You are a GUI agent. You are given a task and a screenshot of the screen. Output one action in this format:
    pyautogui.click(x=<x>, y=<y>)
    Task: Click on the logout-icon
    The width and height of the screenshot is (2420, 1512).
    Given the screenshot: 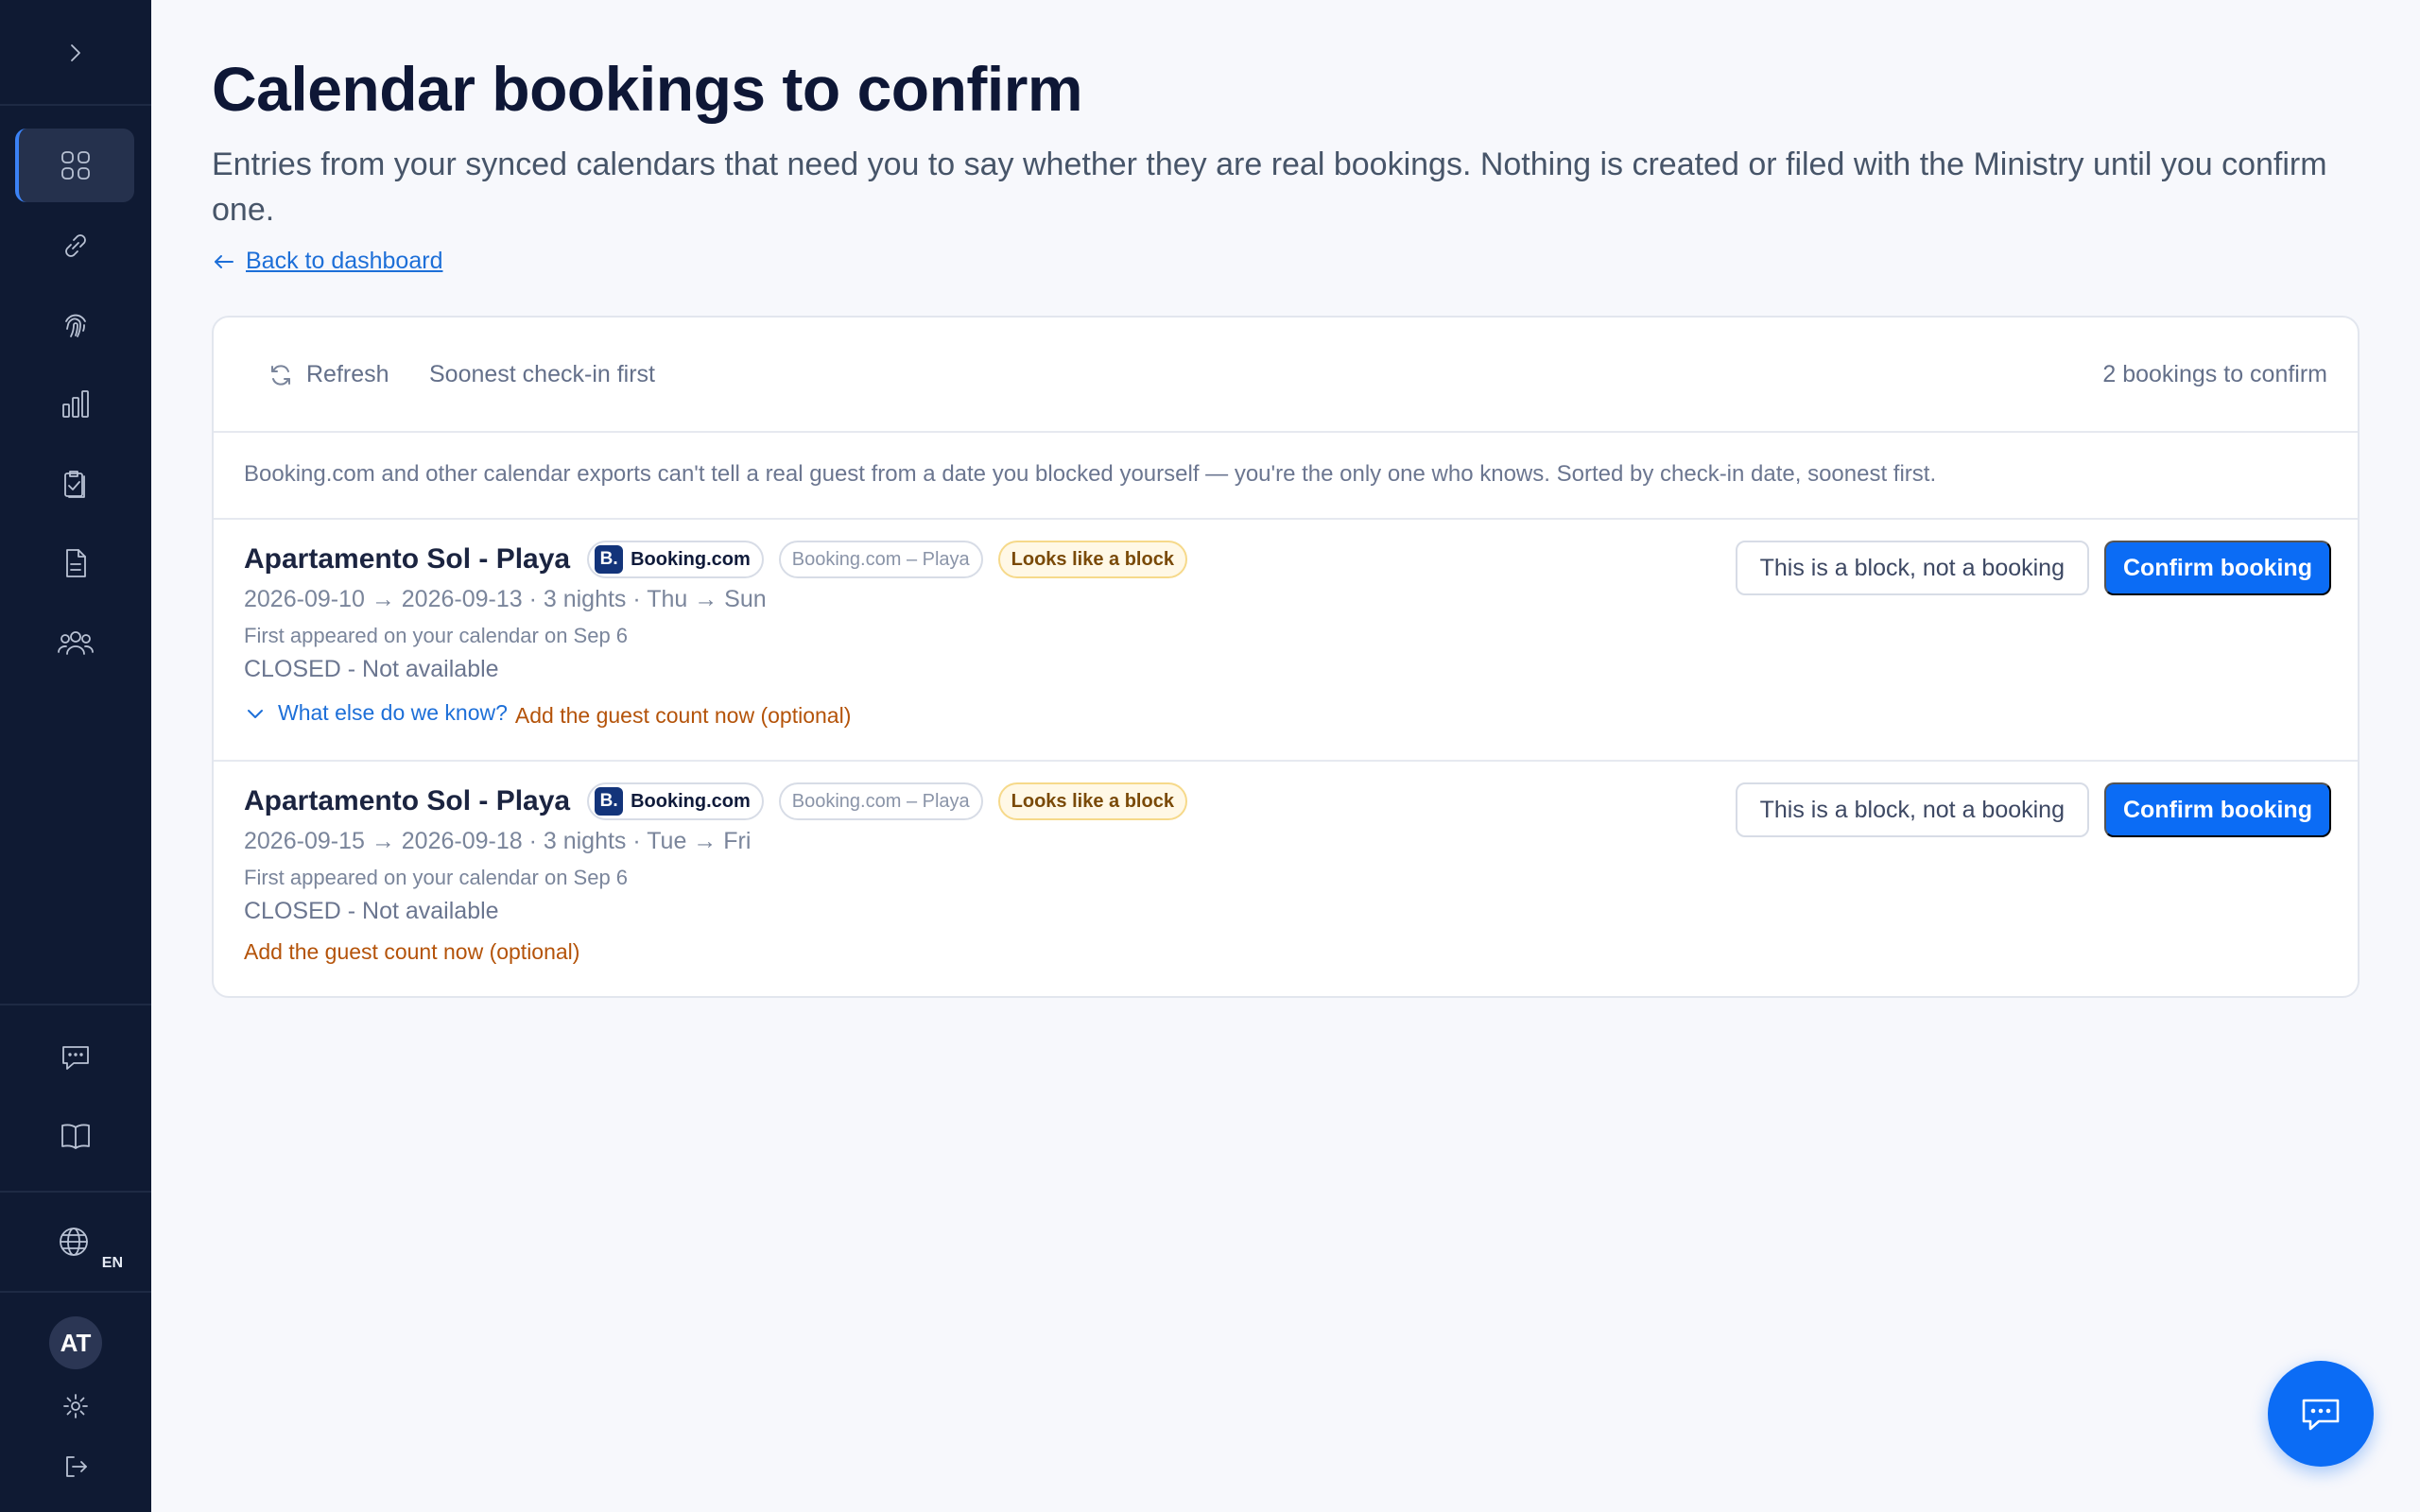 What is the action you would take?
    pyautogui.click(x=76, y=1466)
    